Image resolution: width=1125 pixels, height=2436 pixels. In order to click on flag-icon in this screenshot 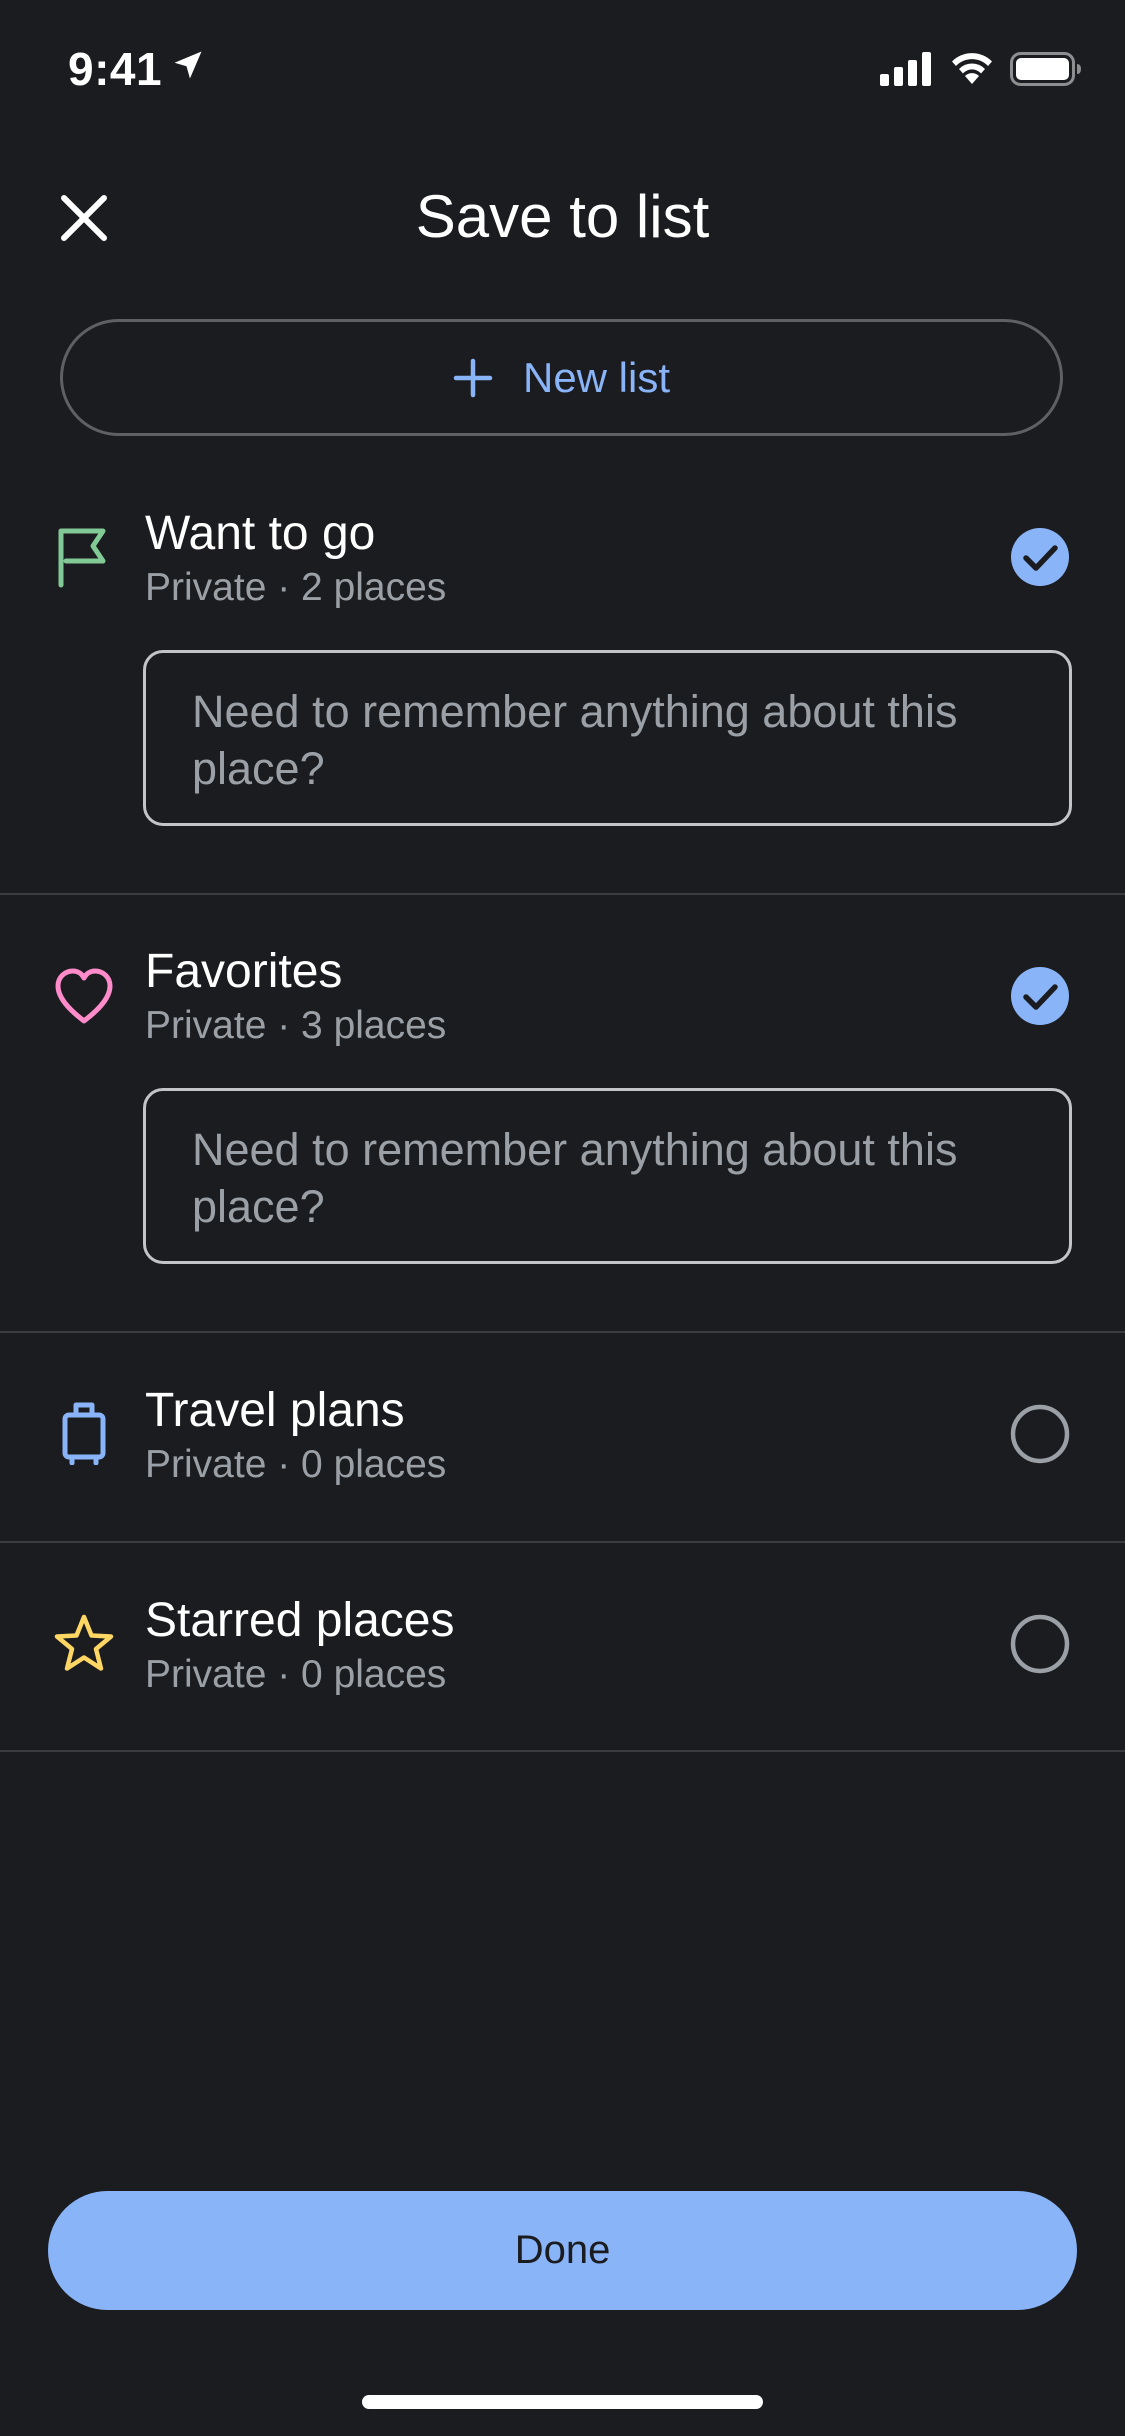, I will do `click(82, 558)`.